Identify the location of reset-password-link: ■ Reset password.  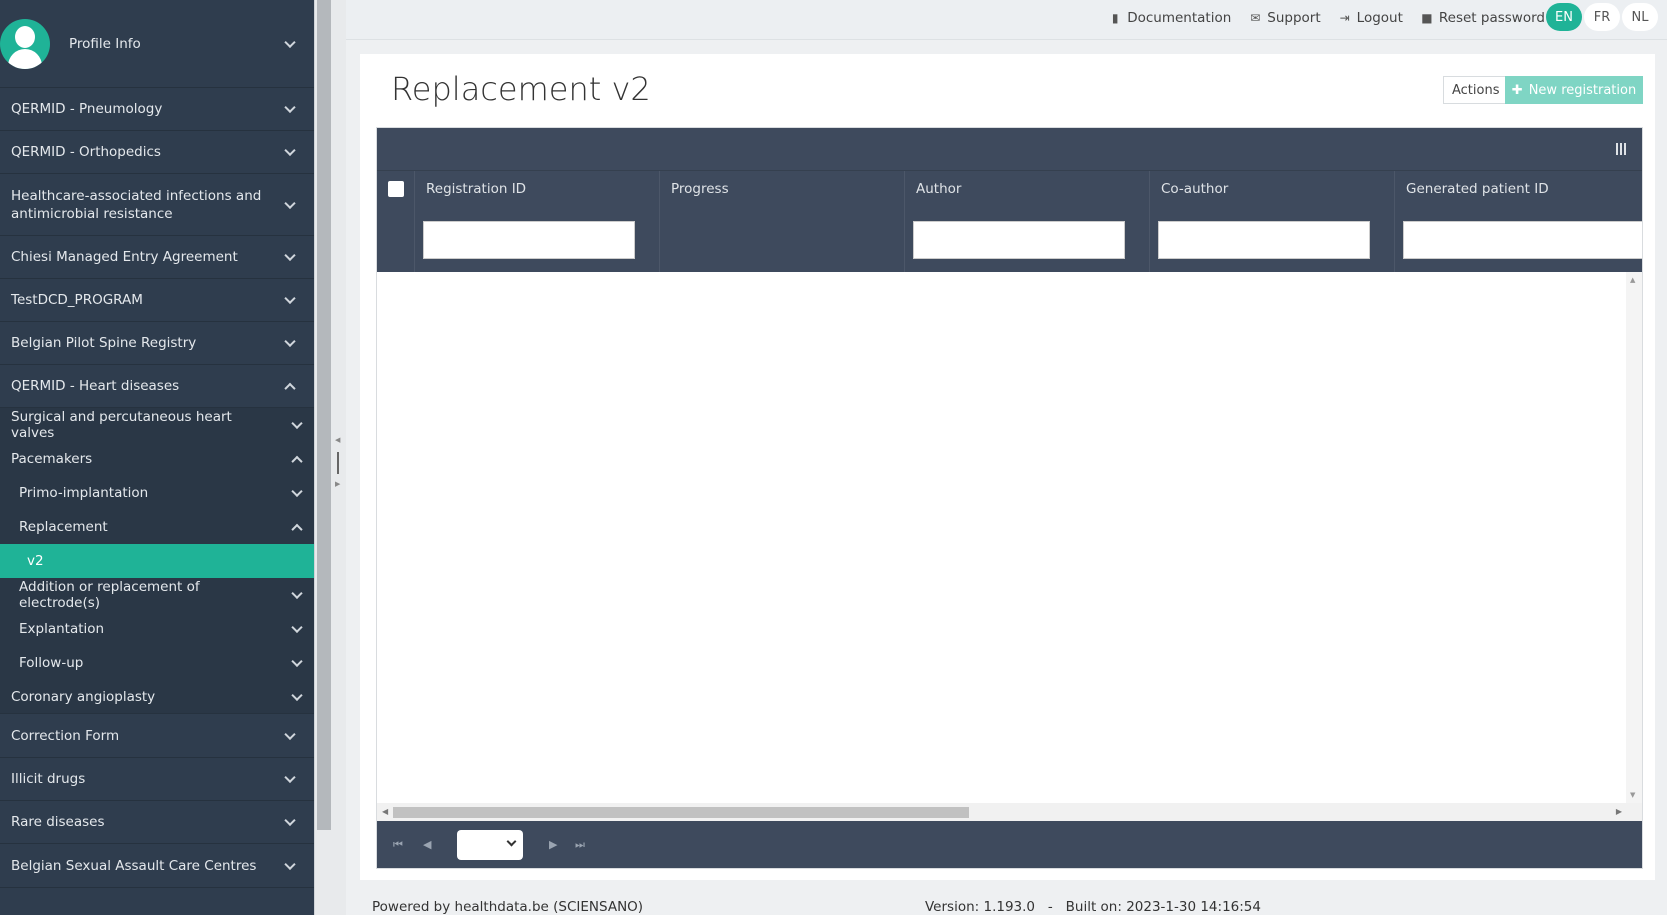
(1483, 18).